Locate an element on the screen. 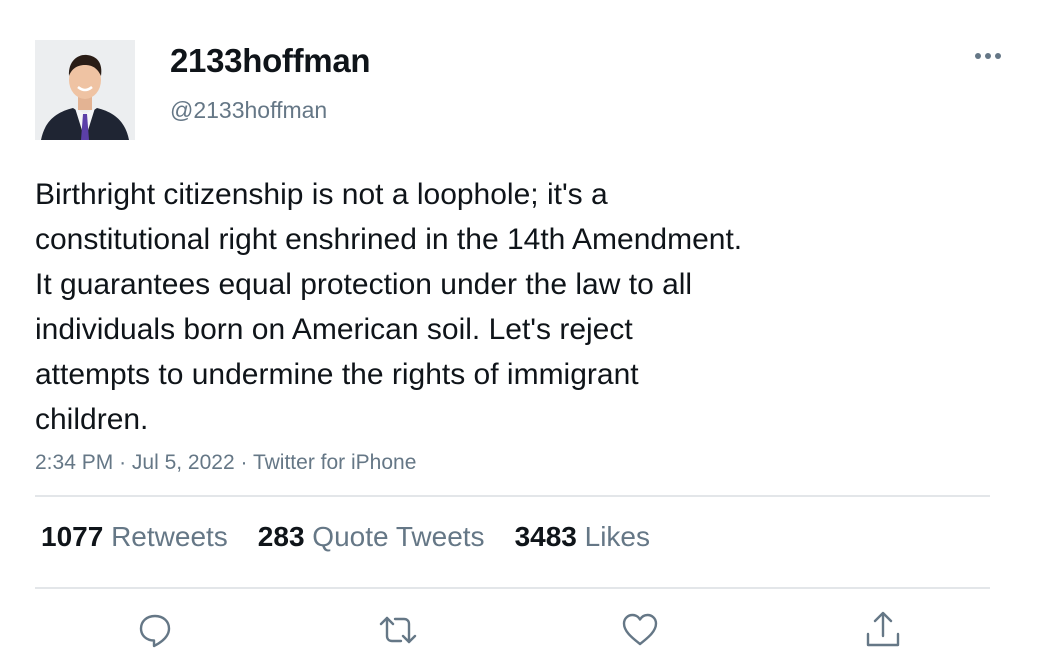 This screenshot has width=1050, height=660. profile-photo-icon is located at coordinates (85, 90).